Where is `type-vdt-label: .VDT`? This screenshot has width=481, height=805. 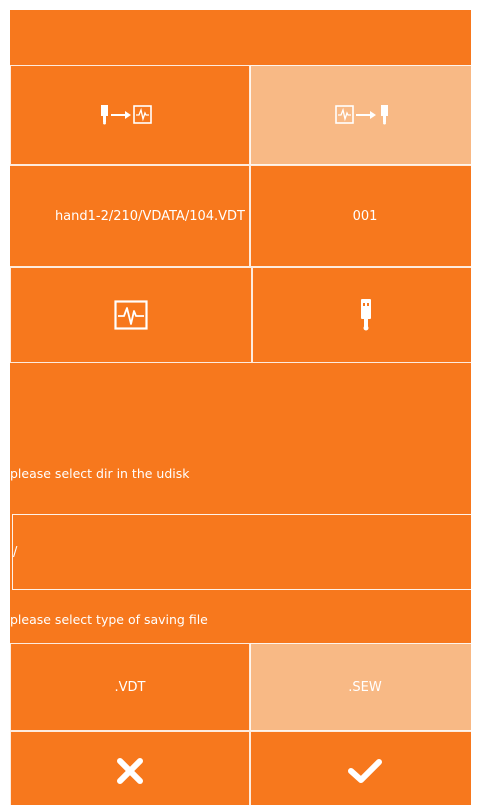
type-vdt-label: .VDT is located at coordinates (130, 687).